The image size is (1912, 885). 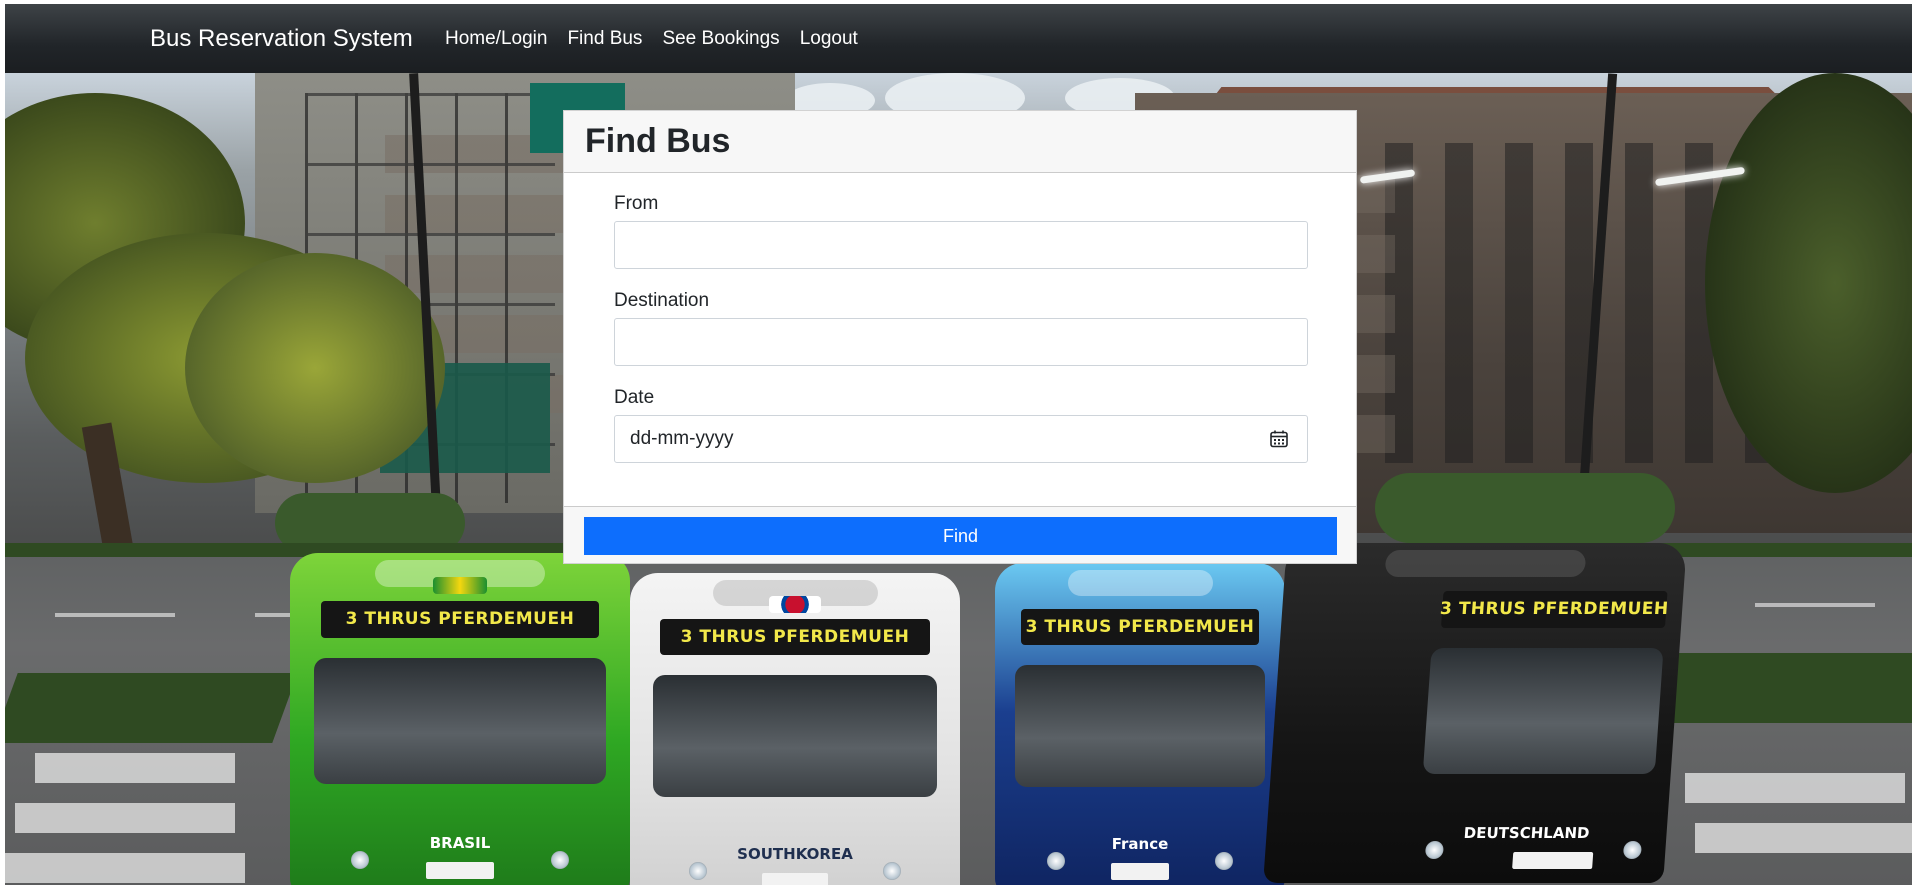 I want to click on from-label: From, so click(x=636, y=203).